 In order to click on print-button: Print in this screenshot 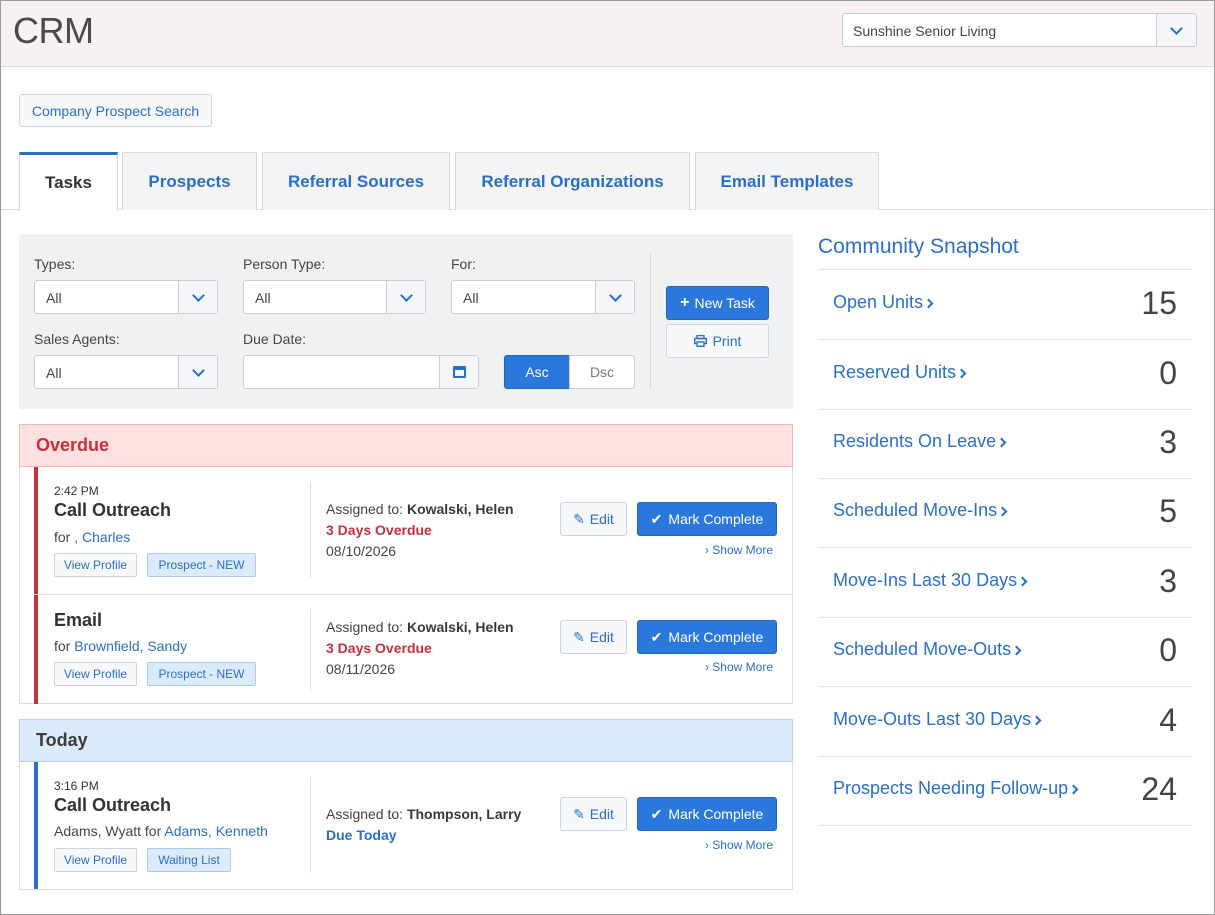, I will do `click(717, 341)`.